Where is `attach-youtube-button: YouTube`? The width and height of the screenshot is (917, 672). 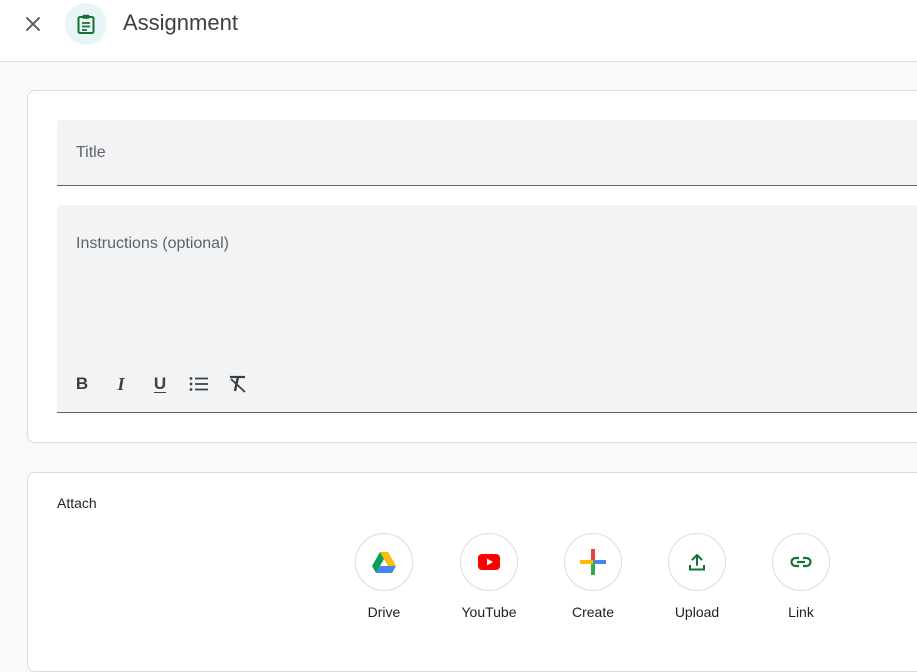 attach-youtube-button: YouTube is located at coordinates (489, 576).